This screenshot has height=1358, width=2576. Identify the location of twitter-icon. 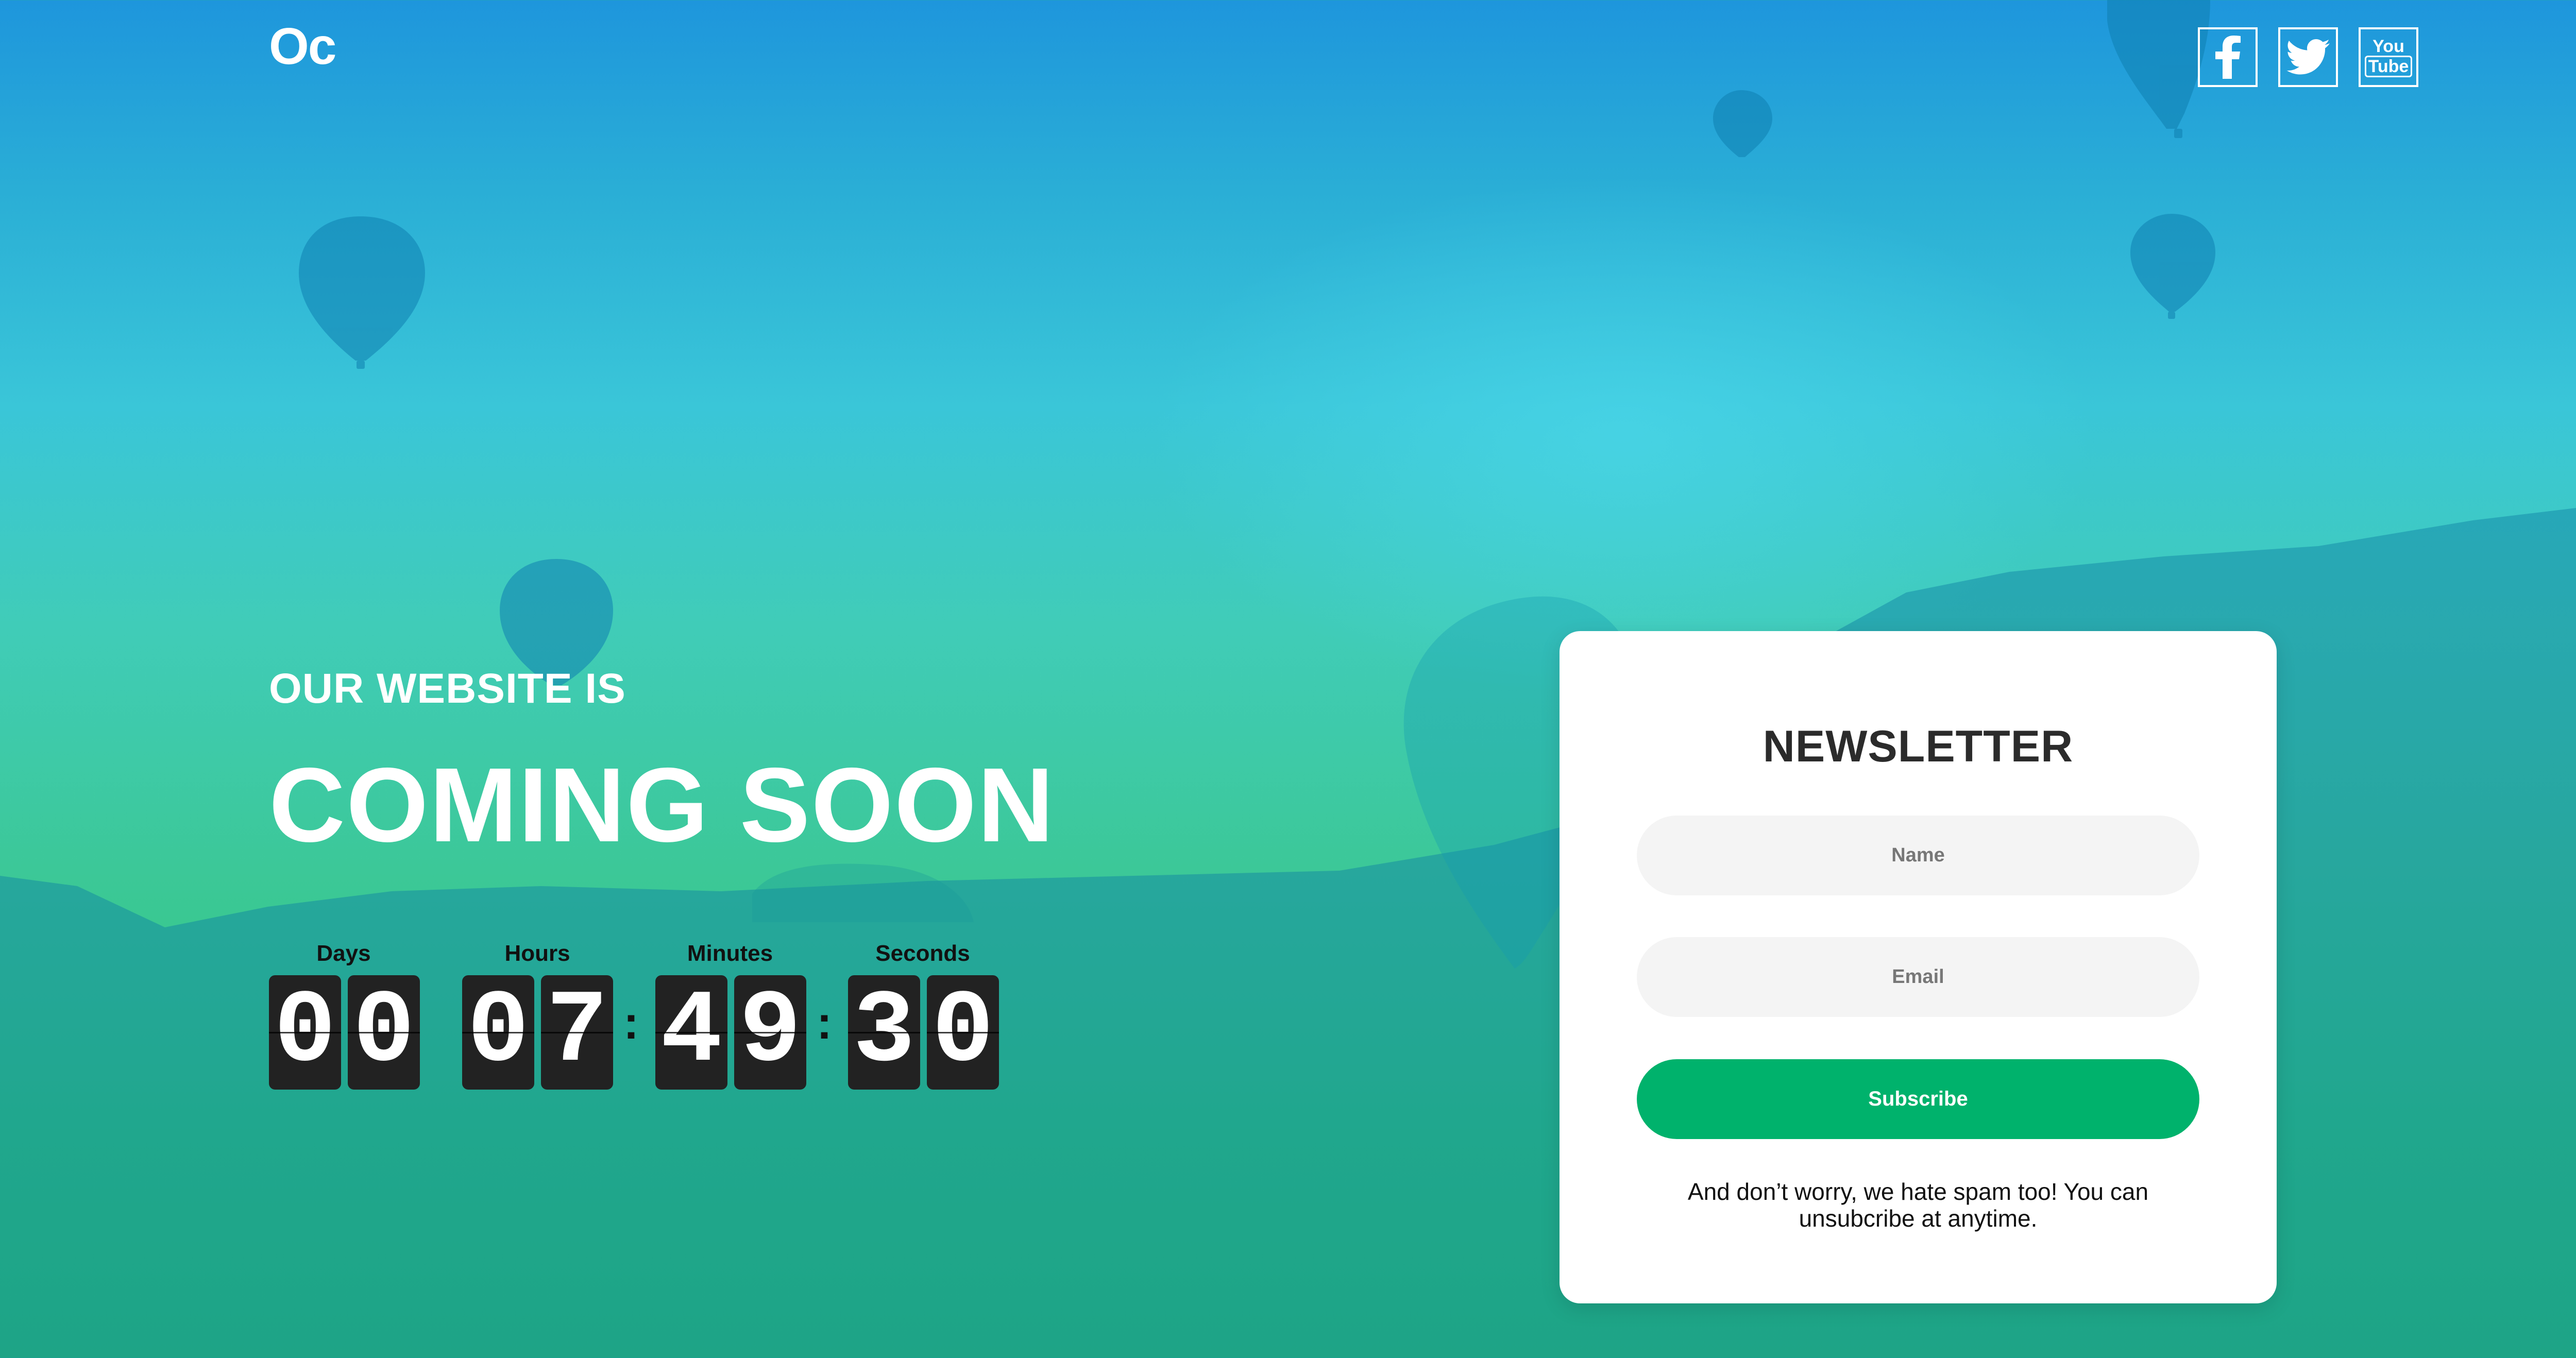
(2308, 57).